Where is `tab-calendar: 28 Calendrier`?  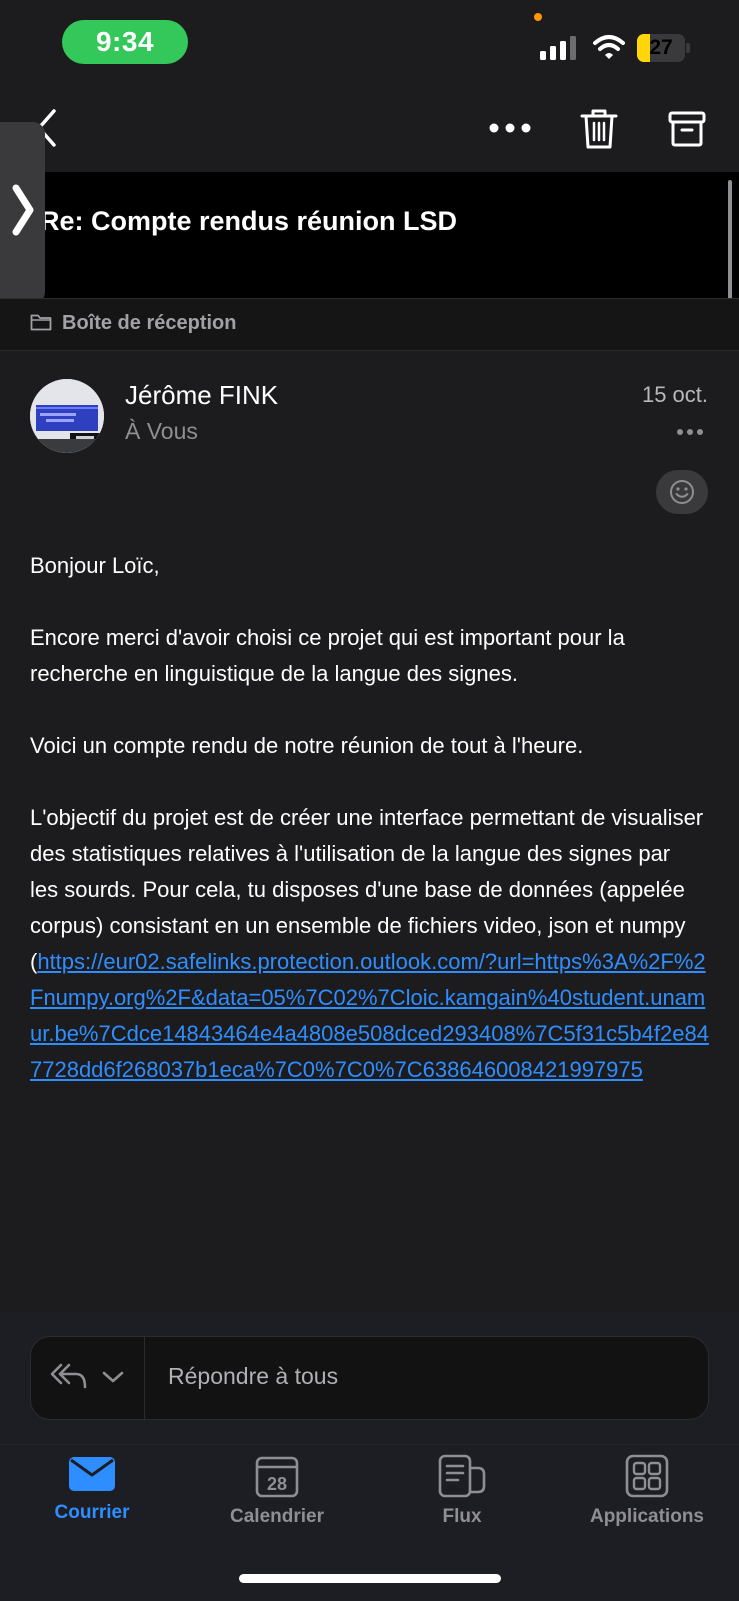 tab-calendar: 28 Calendrier is located at coordinates (277, 1491).